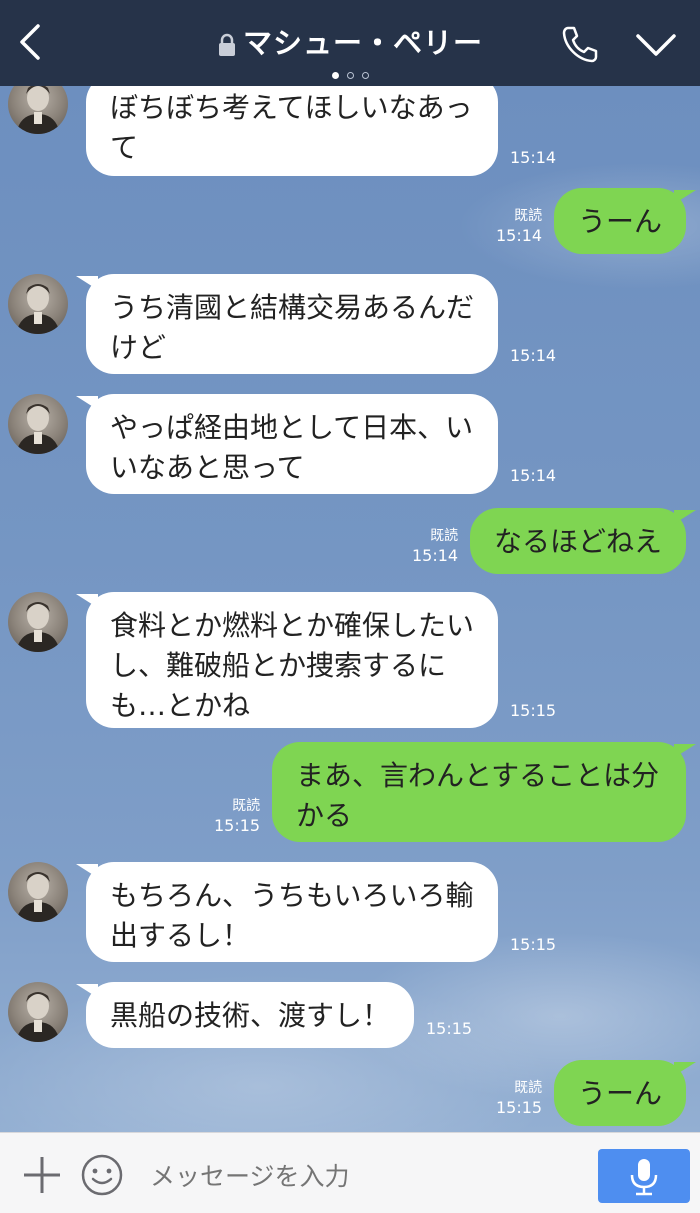 This screenshot has width=700, height=1213. Describe the element at coordinates (362, 43) in the screenshot. I see `contact-name: マシュー・ペリー` at that location.